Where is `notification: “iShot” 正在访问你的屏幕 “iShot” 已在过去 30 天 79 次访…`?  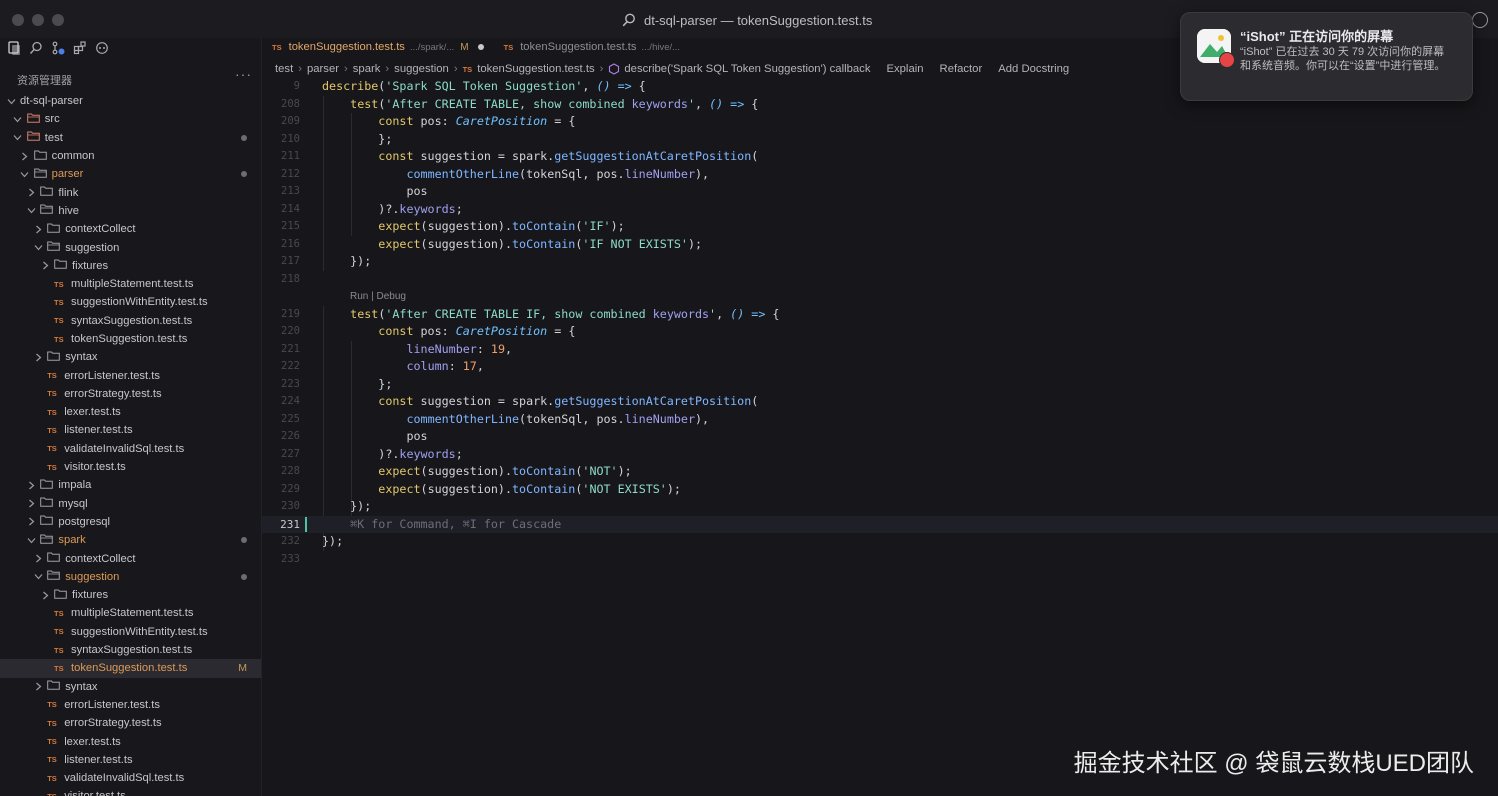
notification: “iShot” 正在访问你的屏幕 “iShot” 已在过去 30 天 79 次访… is located at coordinates (1326, 56).